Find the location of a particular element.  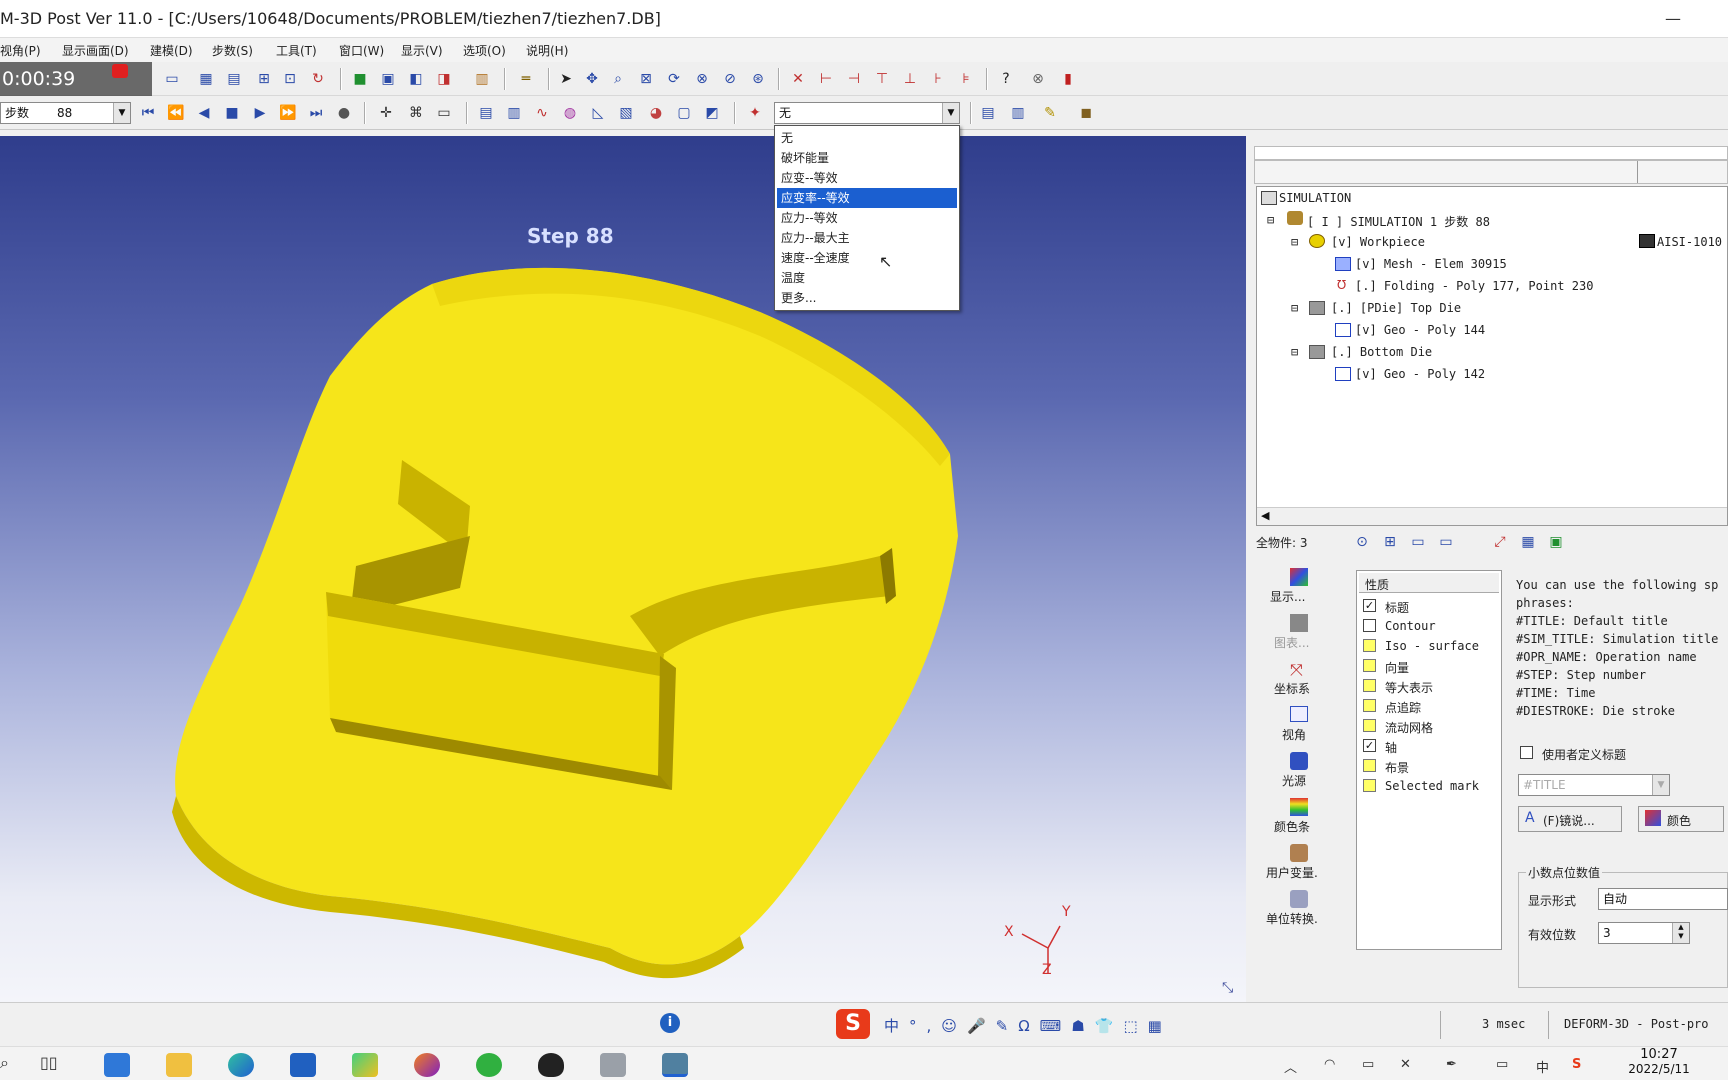

import-icon: ▥ is located at coordinates (1018, 113).